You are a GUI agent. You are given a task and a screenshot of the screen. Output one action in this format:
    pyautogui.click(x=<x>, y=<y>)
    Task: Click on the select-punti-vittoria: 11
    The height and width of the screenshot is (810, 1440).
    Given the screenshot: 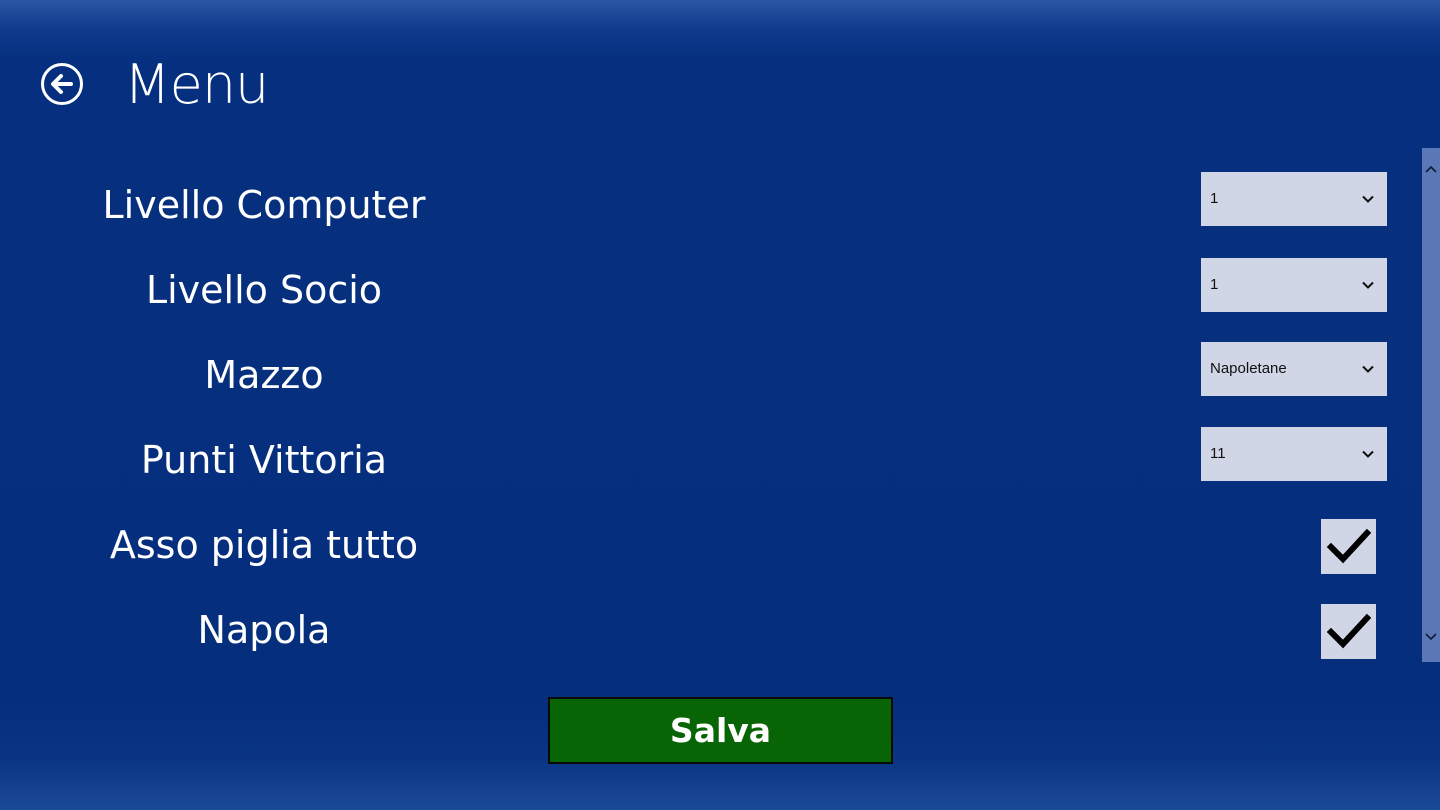 What is the action you would take?
    pyautogui.click(x=1294, y=454)
    